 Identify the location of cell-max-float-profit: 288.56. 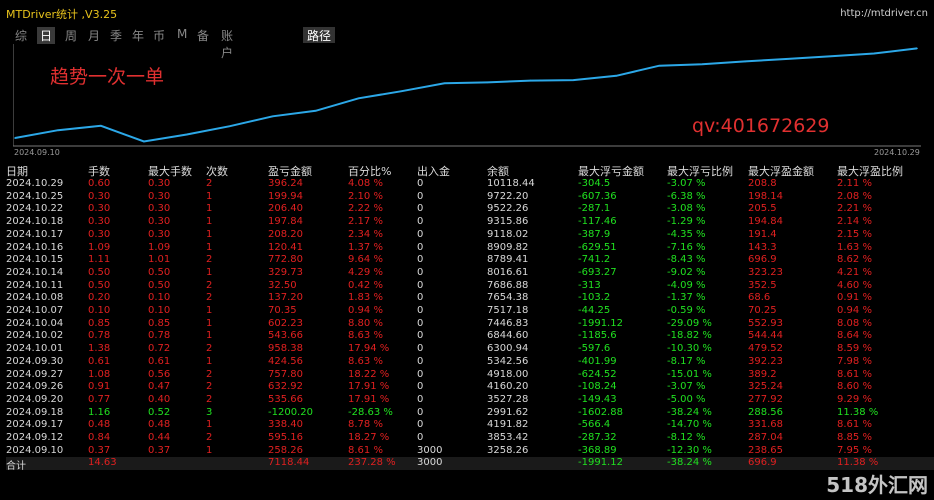
(765, 412).